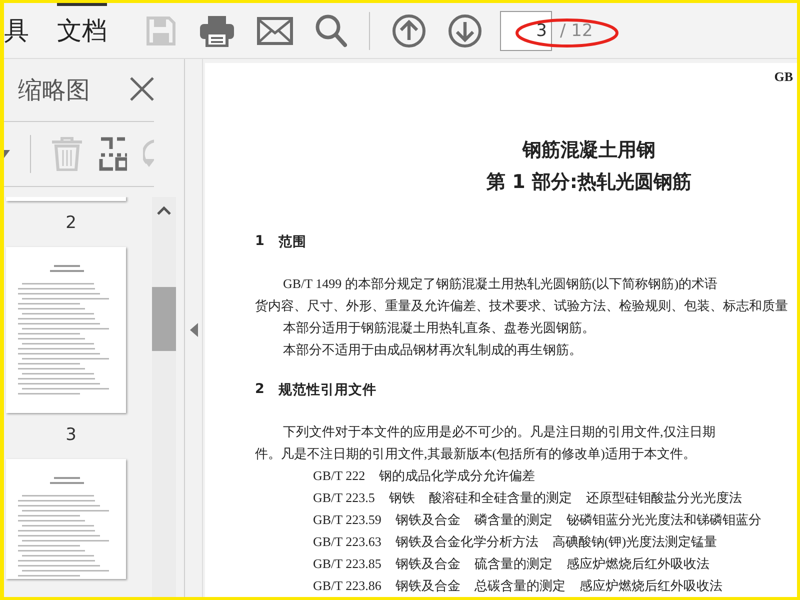 This screenshot has height=600, width=800. What do you see at coordinates (217, 30) in the screenshot?
I see `printer-icon` at bounding box center [217, 30].